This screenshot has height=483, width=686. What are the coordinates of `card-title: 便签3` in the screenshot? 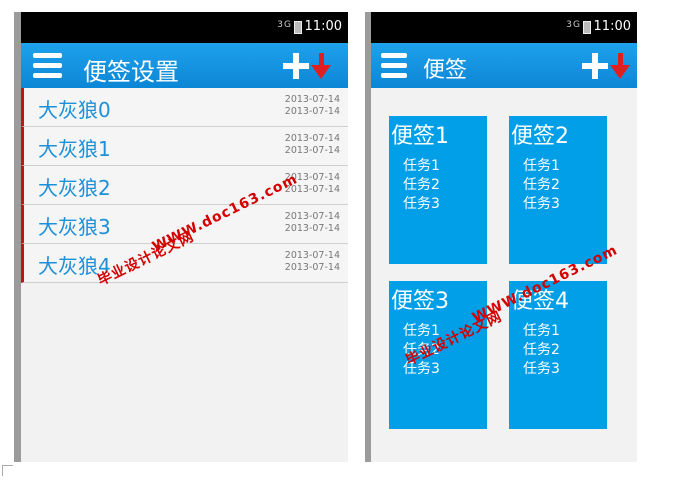 It's located at (420, 301).